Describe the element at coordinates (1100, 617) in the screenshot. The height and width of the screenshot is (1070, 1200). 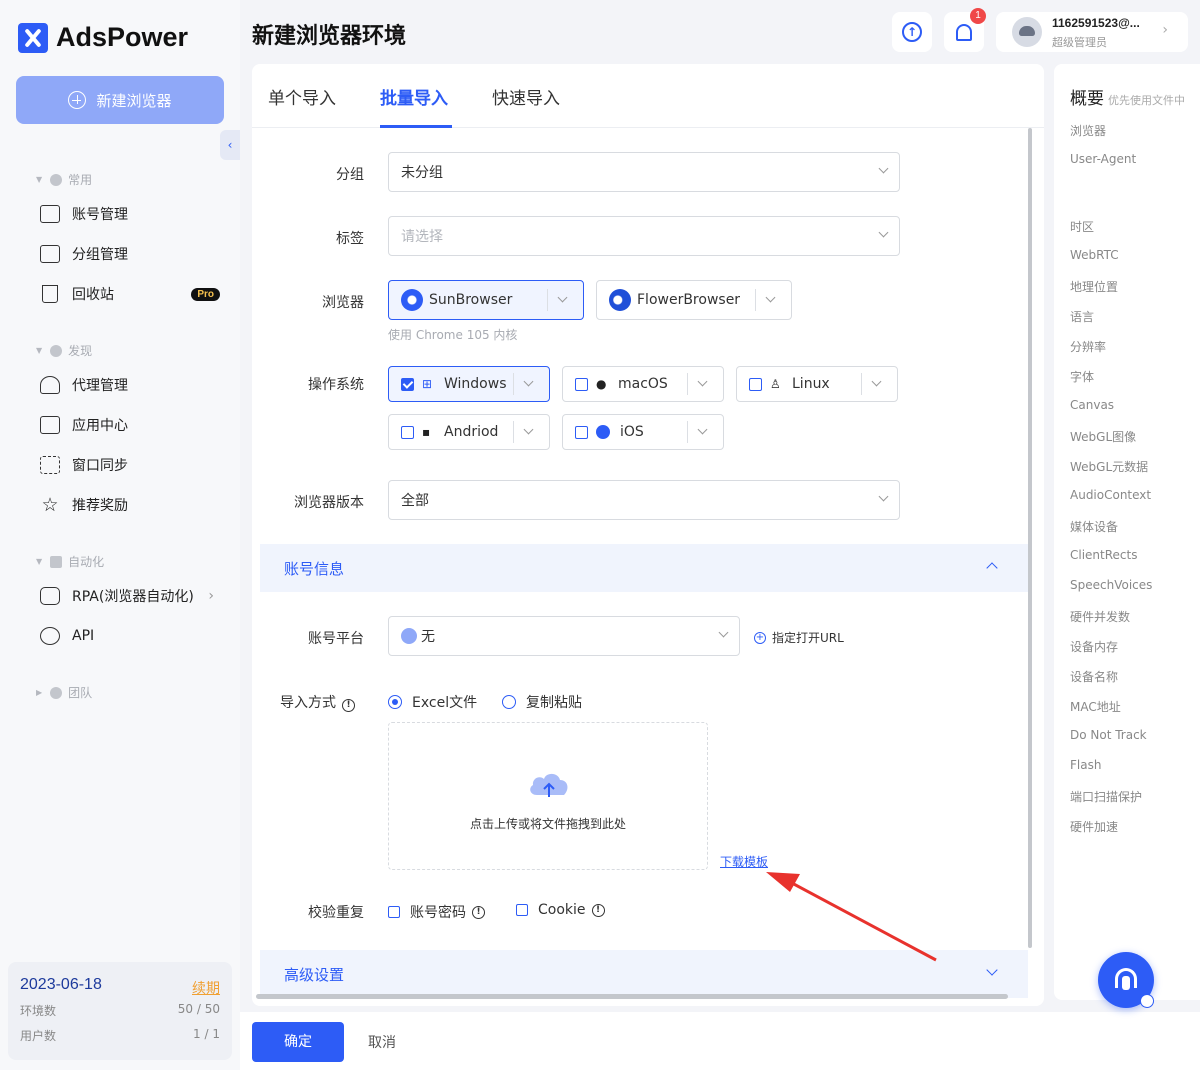
I see `overview-item: 硬件并发数` at that location.